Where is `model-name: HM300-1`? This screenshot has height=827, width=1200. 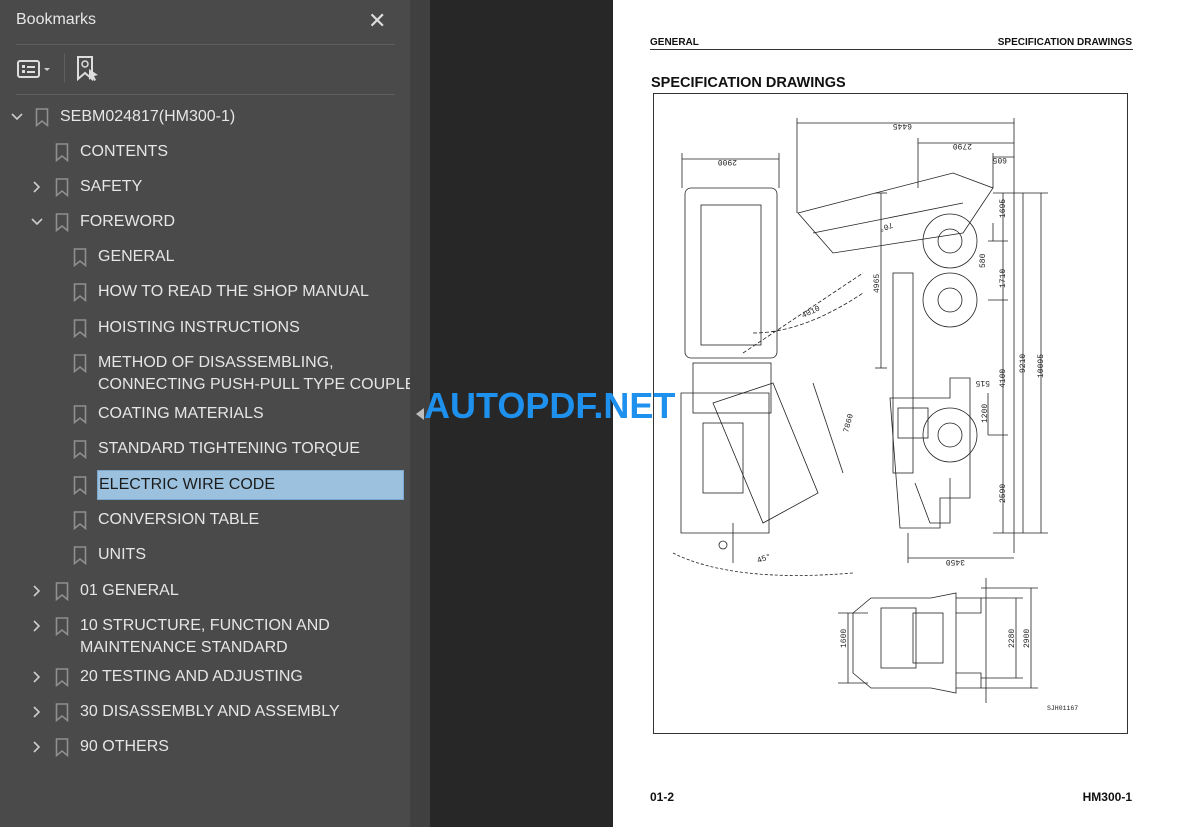
model-name: HM300-1 is located at coordinates (1107, 797).